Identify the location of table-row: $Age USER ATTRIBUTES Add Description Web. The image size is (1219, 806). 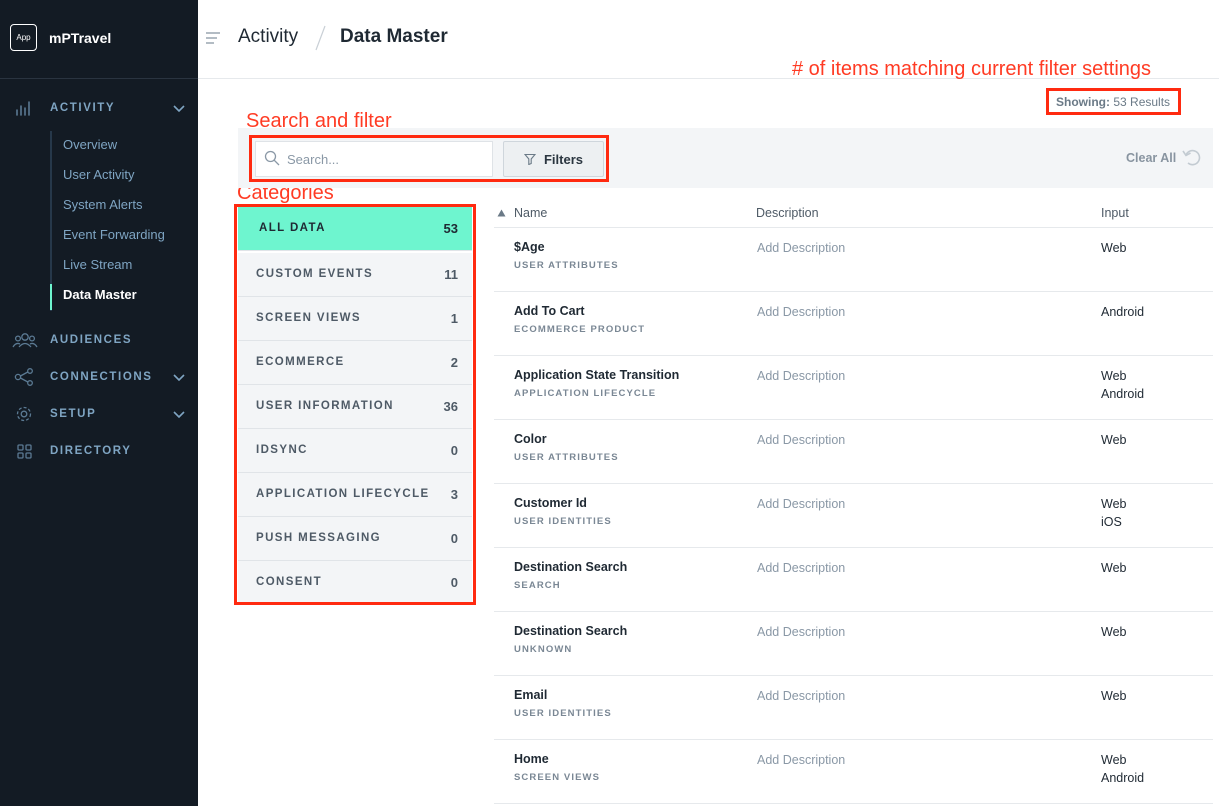
(853, 260).